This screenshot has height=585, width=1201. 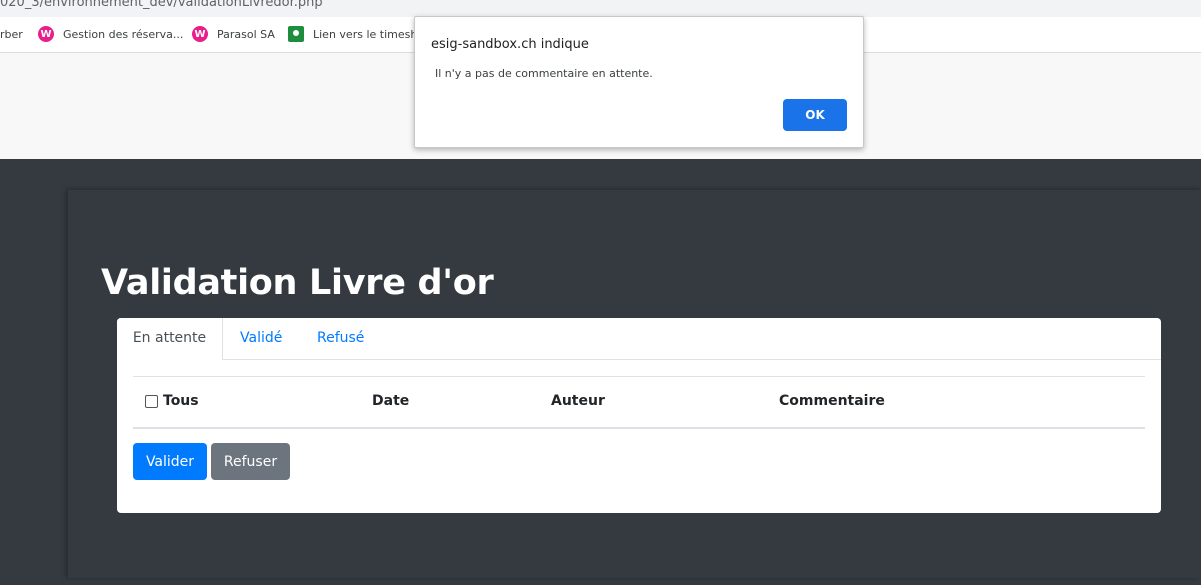 I want to click on bookmark-item-timesheet: Lien vers le timeshe, so click(x=356, y=34).